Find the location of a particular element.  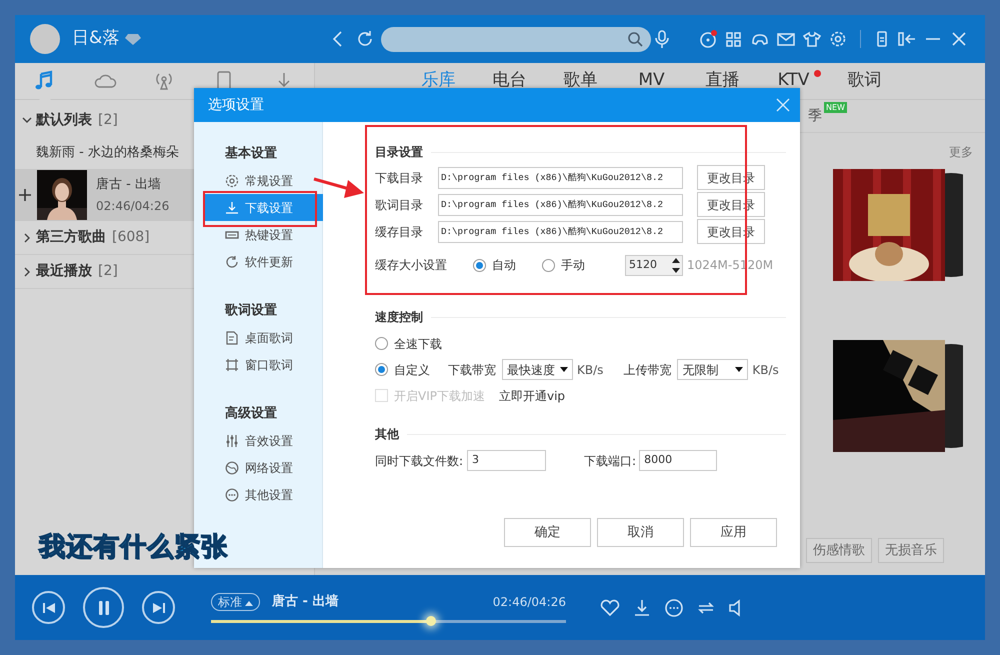

section-title: 目录设置 is located at coordinates (580, 152).